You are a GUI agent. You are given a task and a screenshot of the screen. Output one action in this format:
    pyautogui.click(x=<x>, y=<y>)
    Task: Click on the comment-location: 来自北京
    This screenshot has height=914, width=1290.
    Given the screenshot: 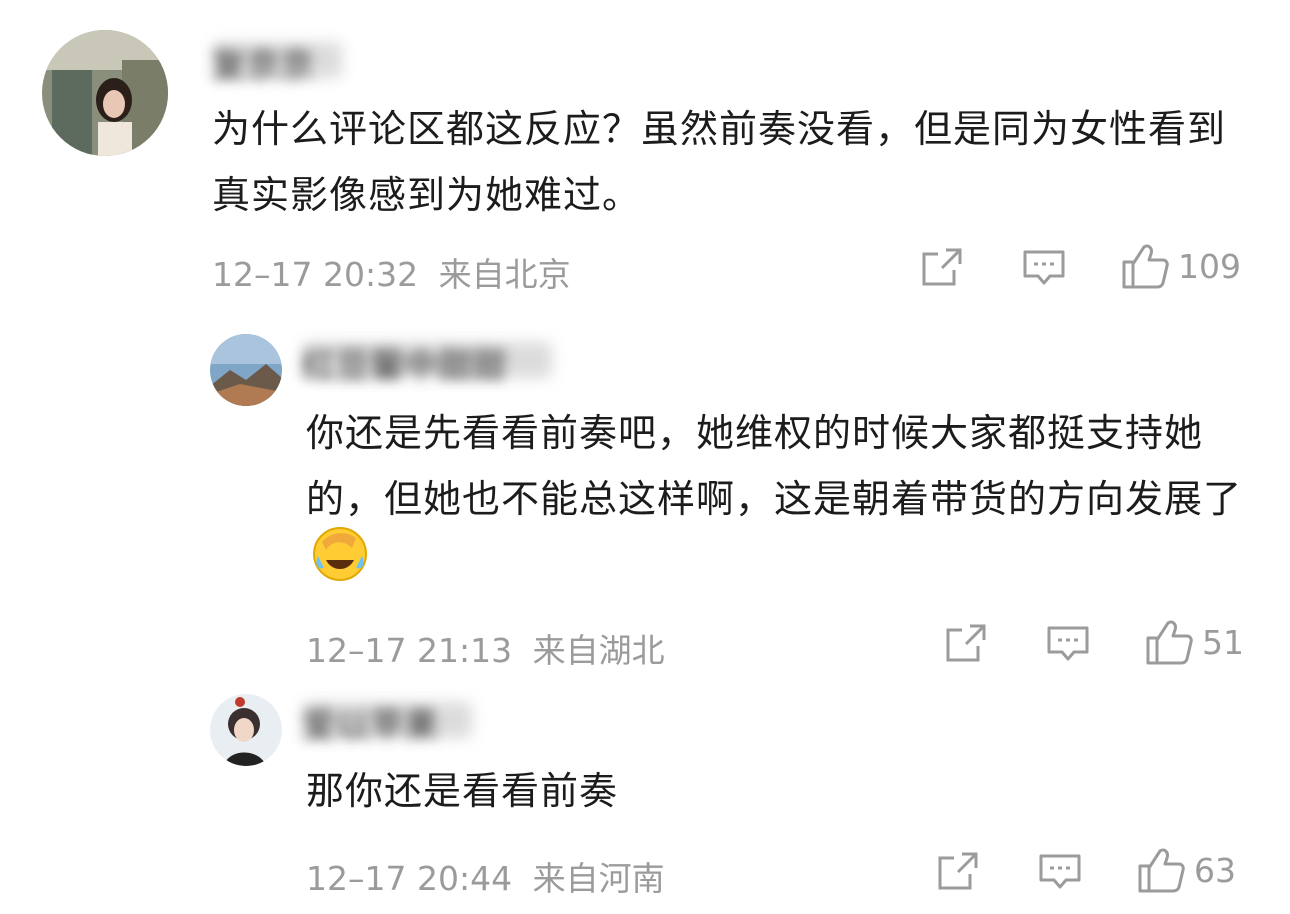 What is the action you would take?
    pyautogui.click(x=504, y=274)
    